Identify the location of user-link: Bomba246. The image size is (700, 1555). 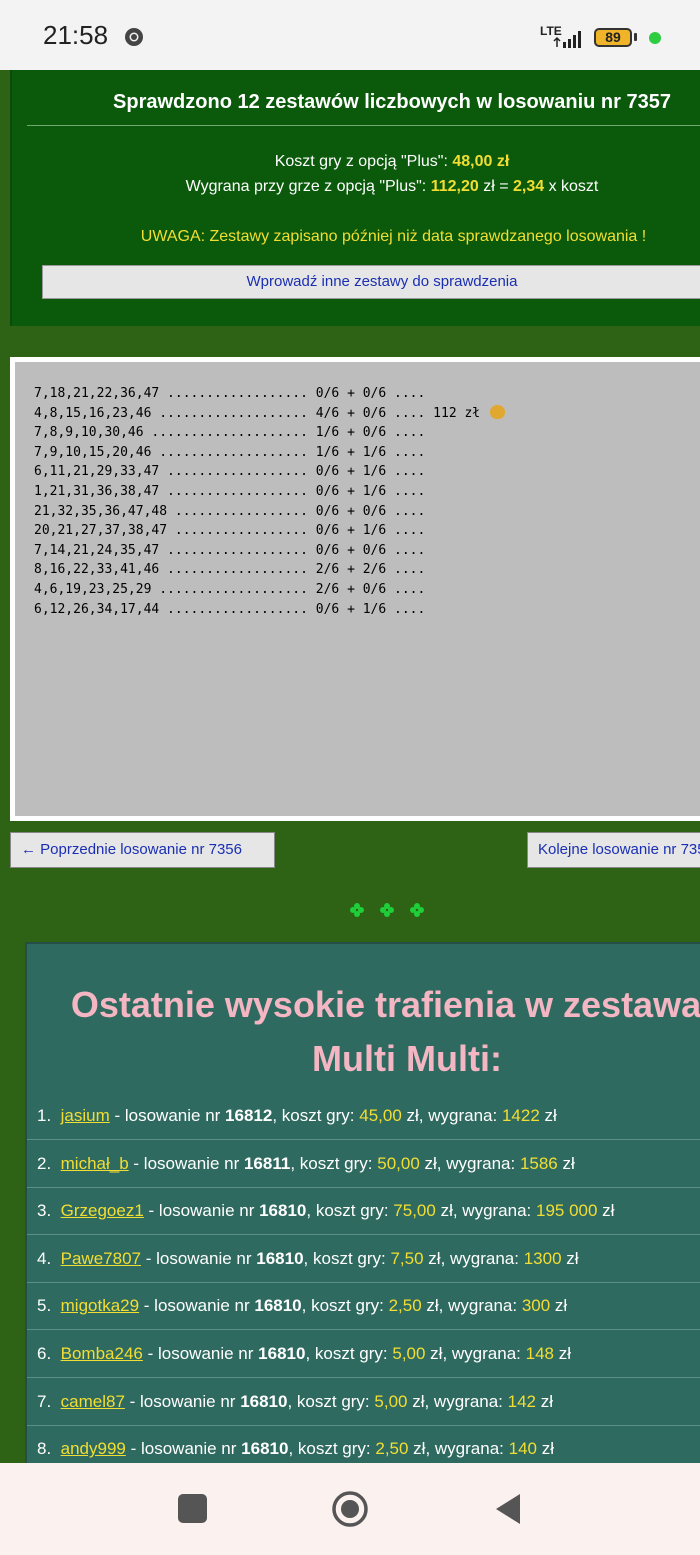
(102, 1353).